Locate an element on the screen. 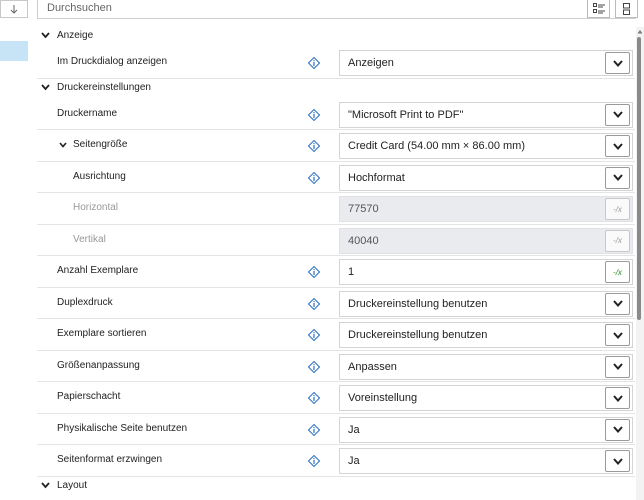 The image size is (644, 500). section-layout: Layout is located at coordinates (336, 486).